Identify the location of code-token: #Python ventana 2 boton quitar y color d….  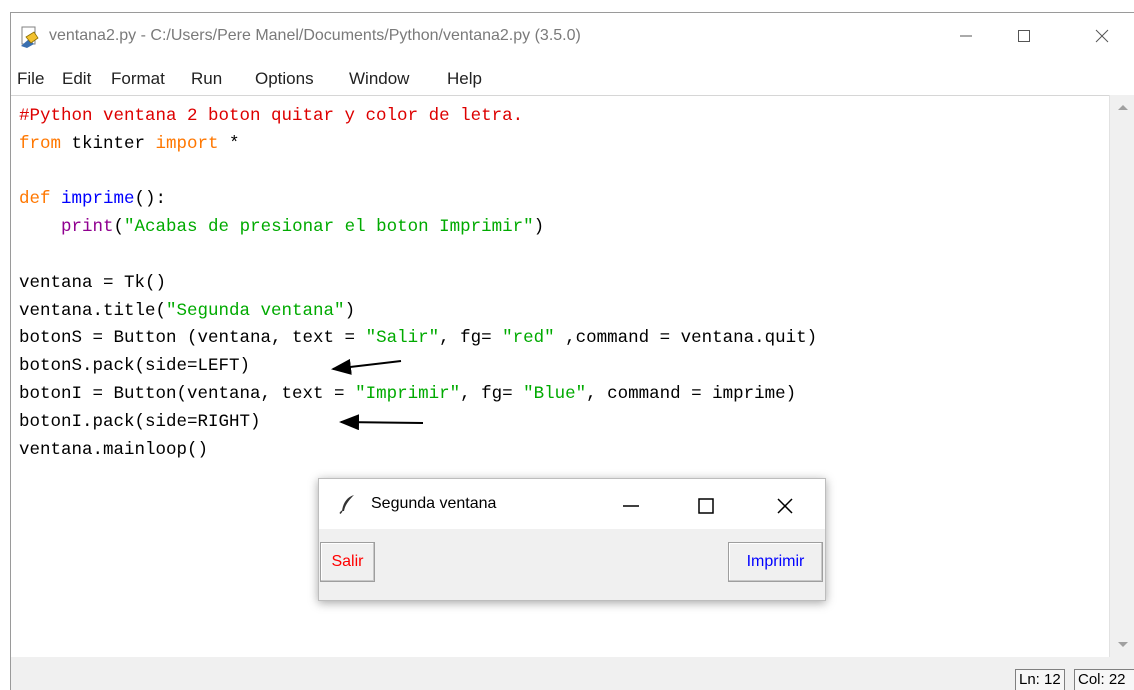
(271, 116).